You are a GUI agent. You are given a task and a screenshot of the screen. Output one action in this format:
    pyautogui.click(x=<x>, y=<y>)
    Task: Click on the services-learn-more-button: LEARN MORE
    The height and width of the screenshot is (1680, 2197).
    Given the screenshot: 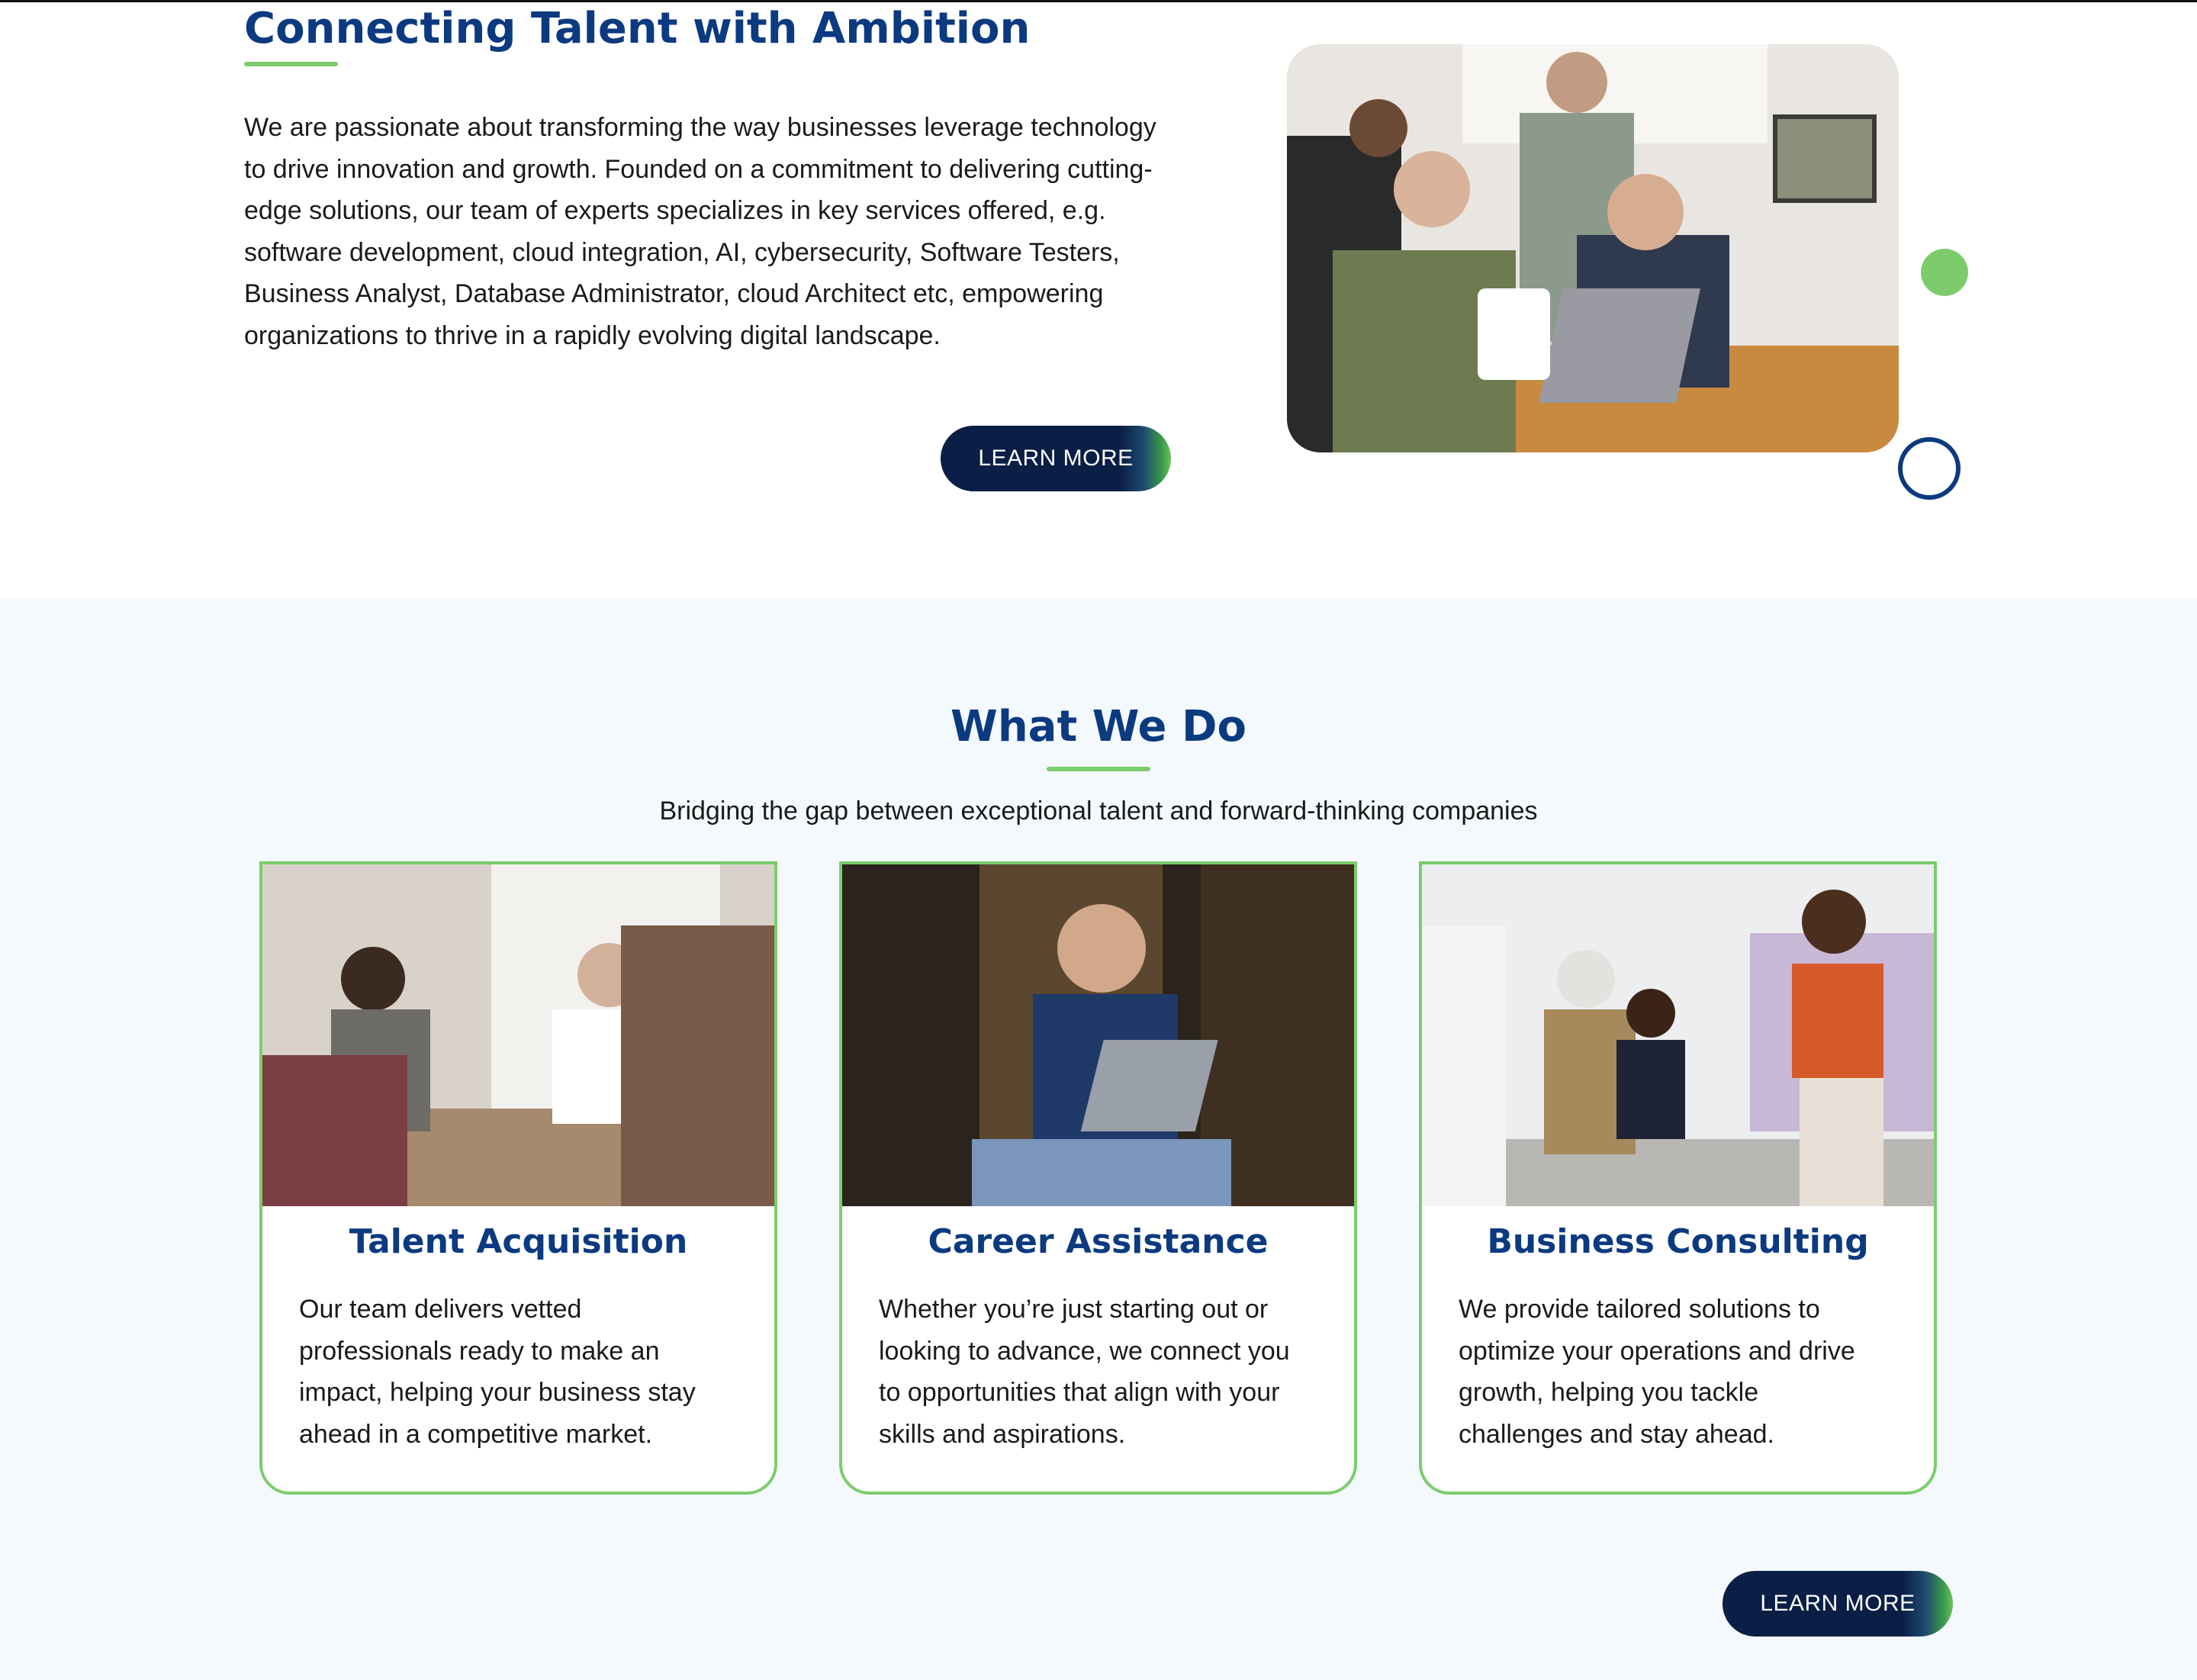 What is the action you would take?
    pyautogui.click(x=1838, y=1604)
    